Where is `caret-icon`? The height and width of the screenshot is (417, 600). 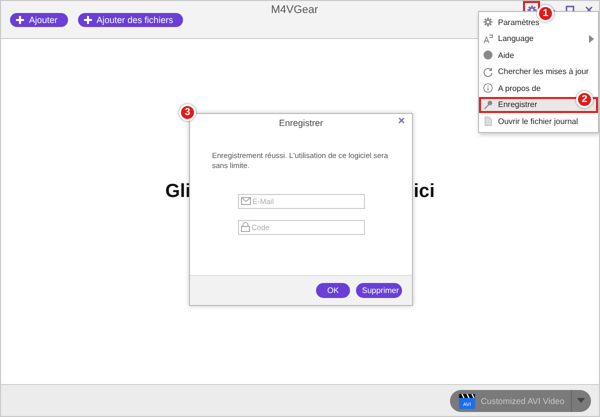
caret-icon is located at coordinates (581, 400).